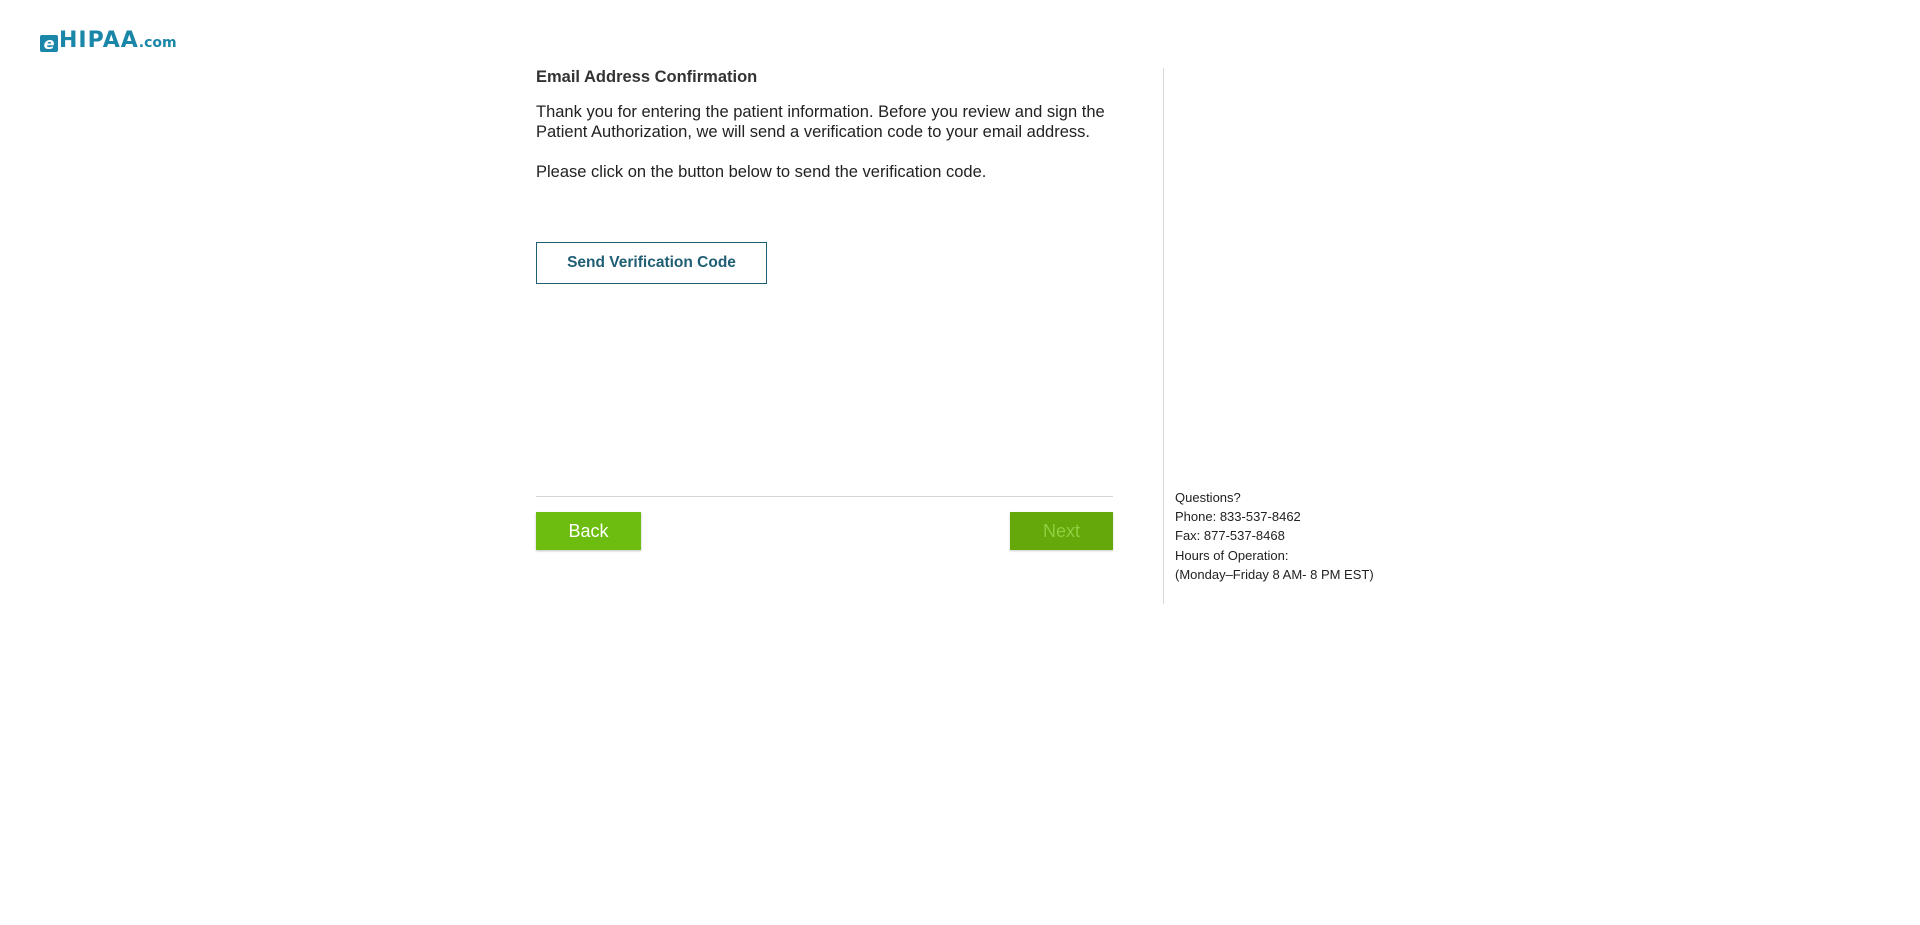 The image size is (1920, 925). I want to click on questions-label: Questions?, so click(1208, 497).